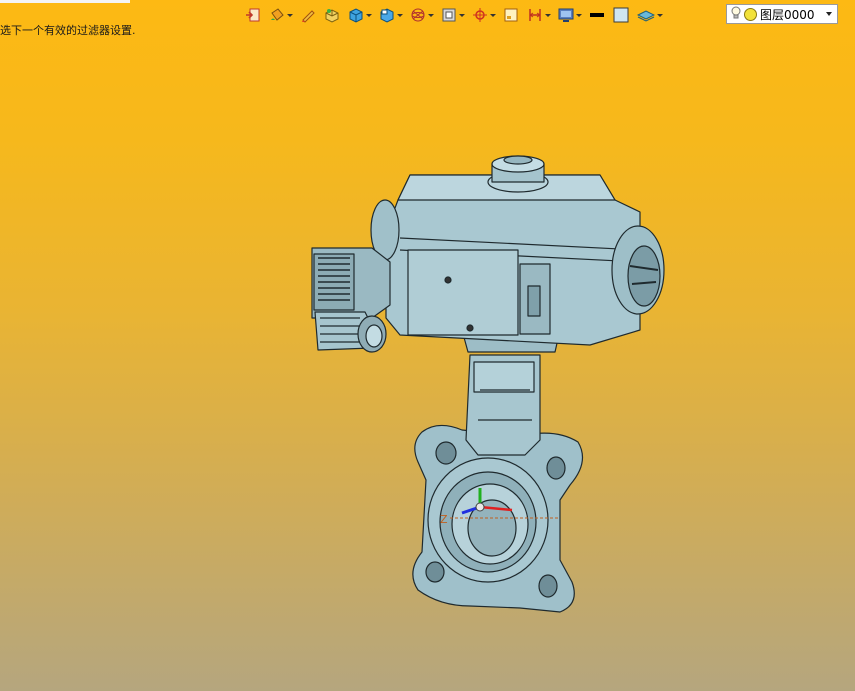  I want to click on axis-z-label: Z, so click(444, 519).